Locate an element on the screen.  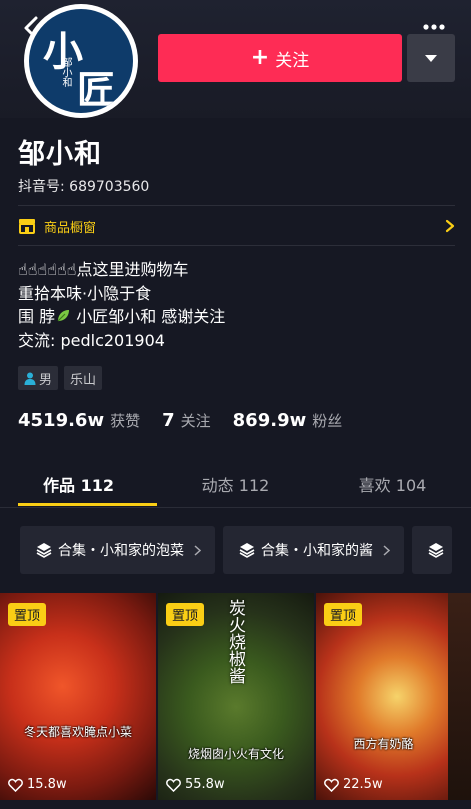
collection-chip: 合集・小和家的泡菜 is located at coordinates (117, 550).